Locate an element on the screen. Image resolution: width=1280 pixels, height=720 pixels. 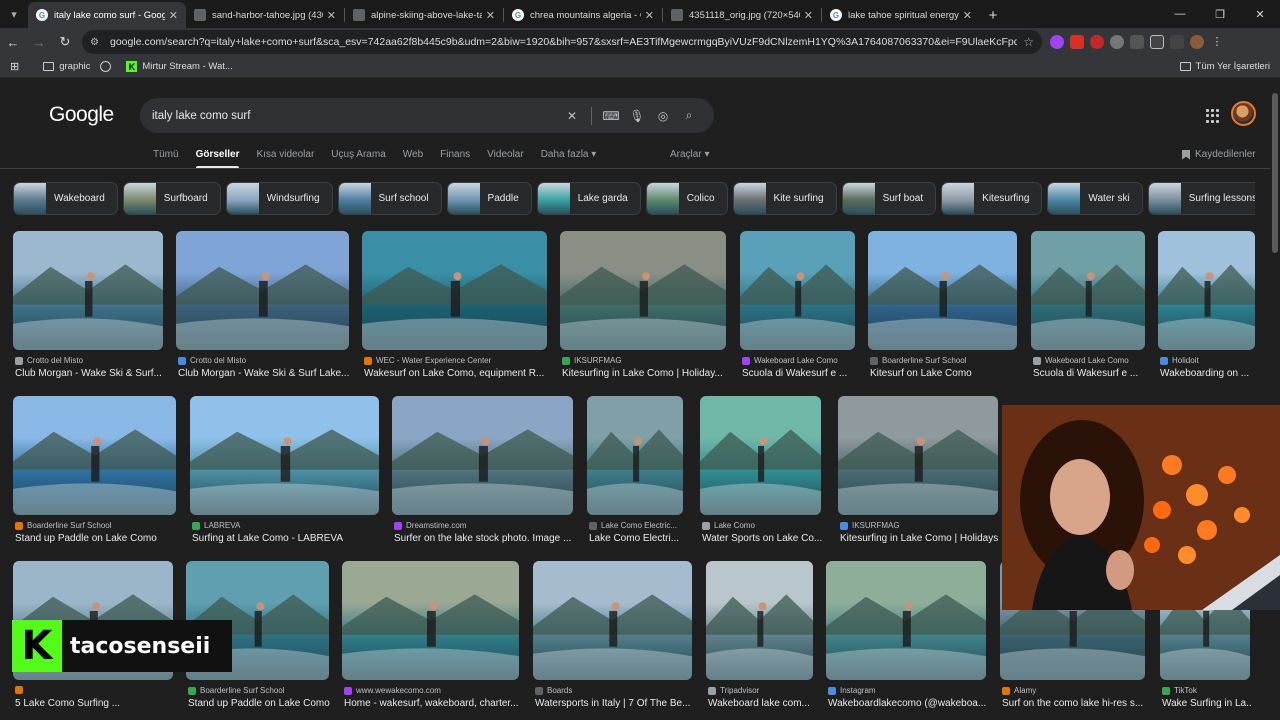
profile-avatar is located at coordinates (1197, 42).